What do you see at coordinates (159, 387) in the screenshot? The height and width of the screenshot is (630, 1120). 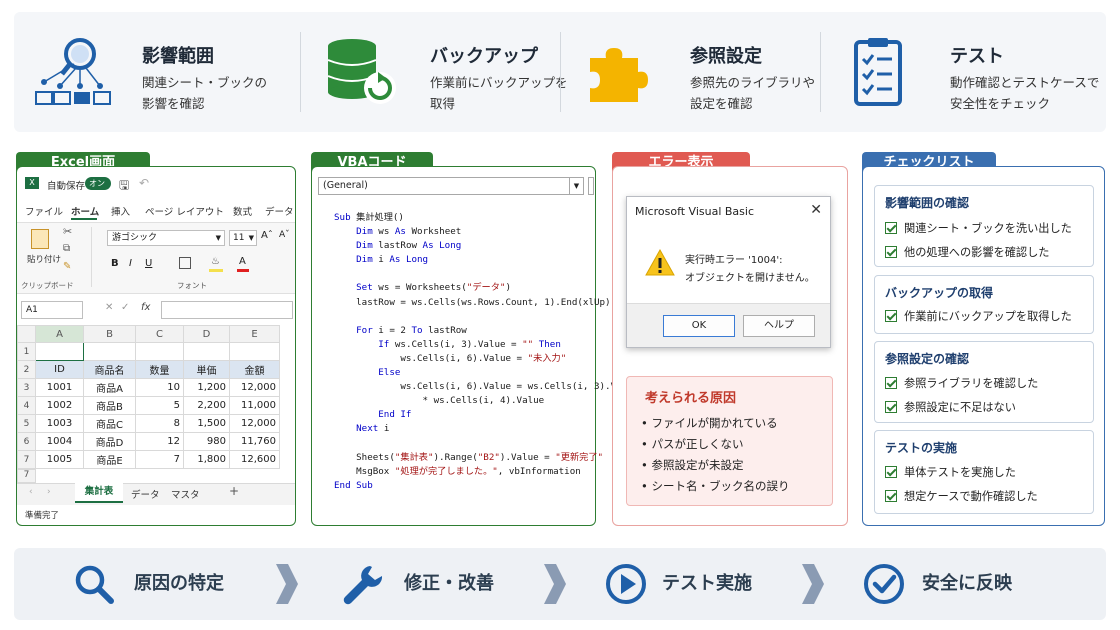 I see `cell: 10` at bounding box center [159, 387].